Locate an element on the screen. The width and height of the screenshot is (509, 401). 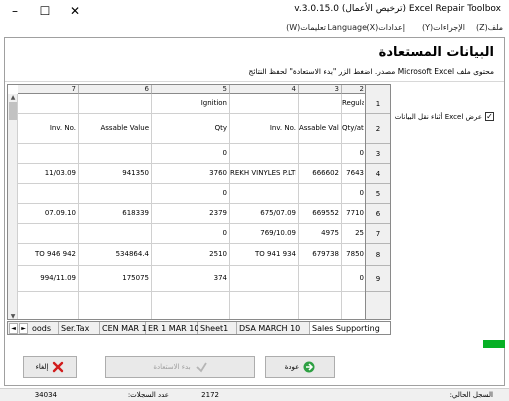
grid-cell: 4975 is located at coordinates (319, 233).